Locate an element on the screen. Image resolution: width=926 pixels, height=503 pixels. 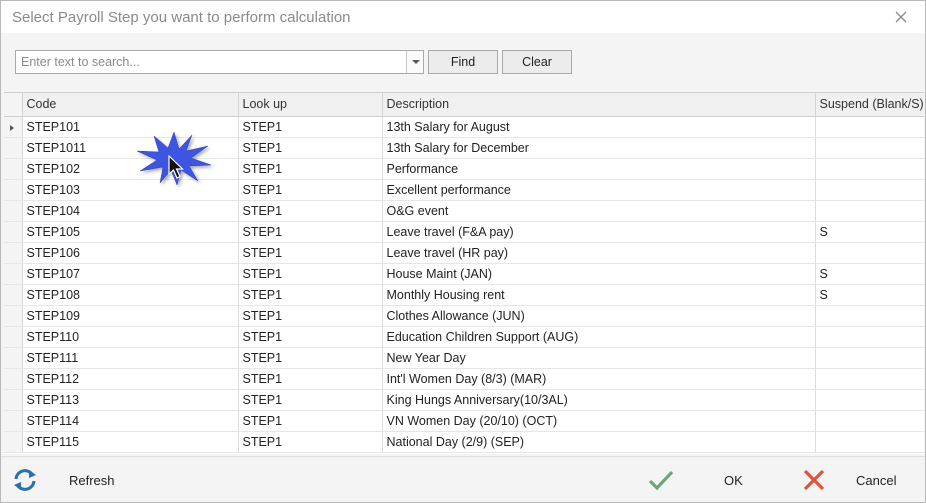
cell-description: Int'l Women Day (8/3) (MAR) is located at coordinates (599, 379).